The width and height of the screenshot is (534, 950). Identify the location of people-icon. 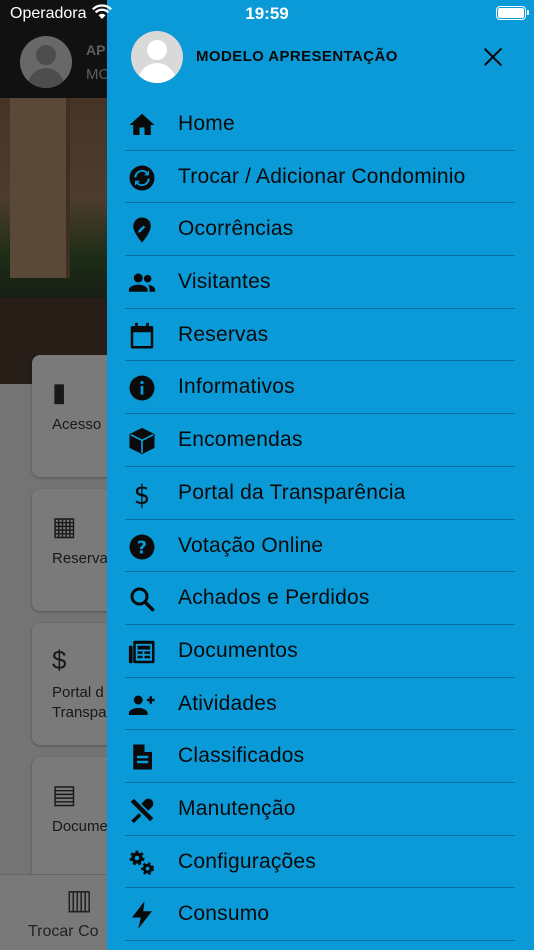
(142, 283).